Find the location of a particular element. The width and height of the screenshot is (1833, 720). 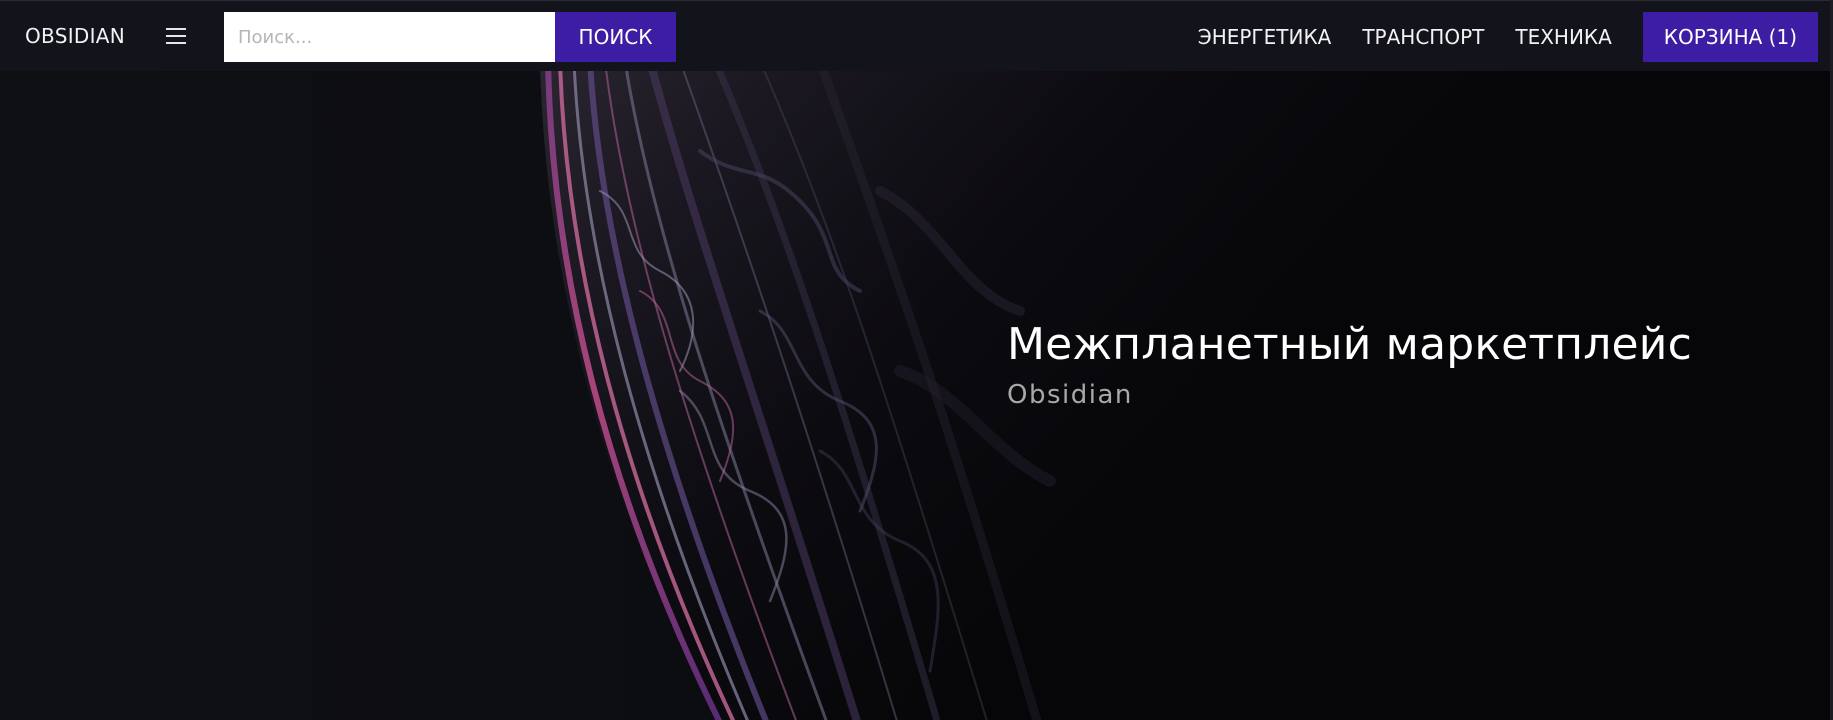

search-button: ПОИСК is located at coordinates (615, 37).